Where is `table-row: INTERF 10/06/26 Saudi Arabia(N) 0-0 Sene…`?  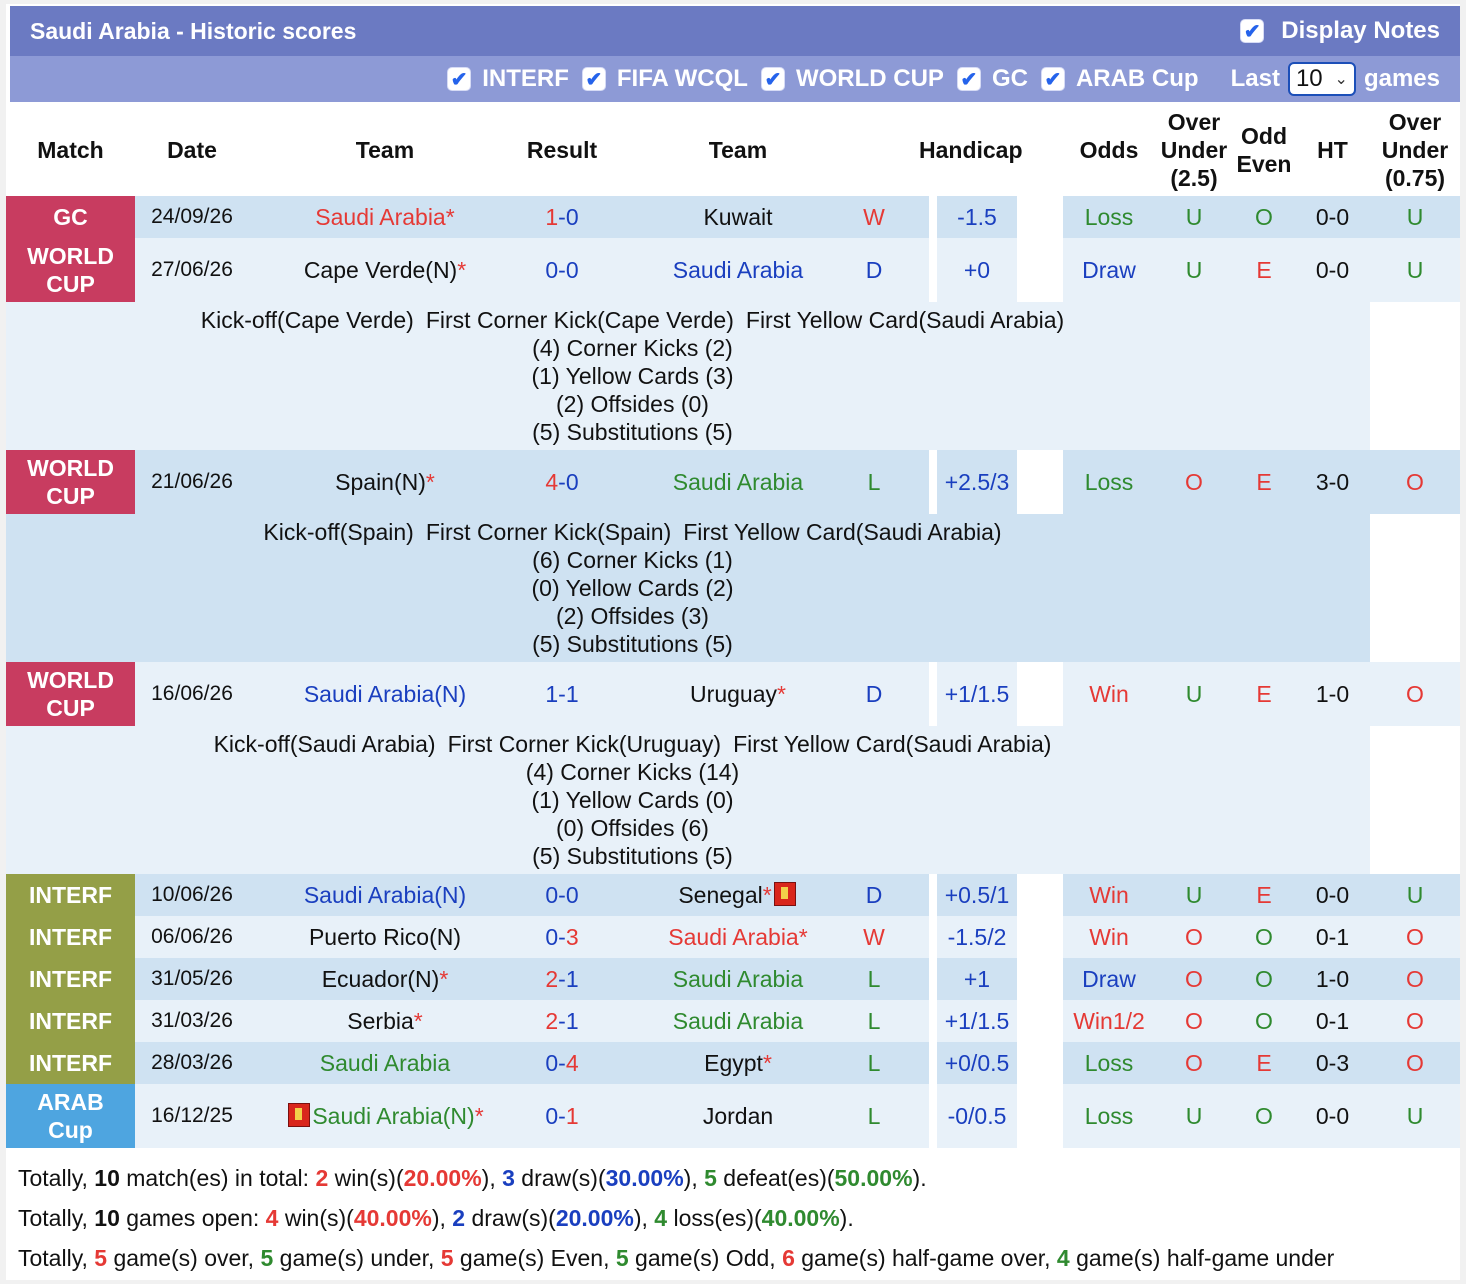 table-row: INTERF 10/06/26 Saudi Arabia(N) 0-0 Sene… is located at coordinates (733, 895).